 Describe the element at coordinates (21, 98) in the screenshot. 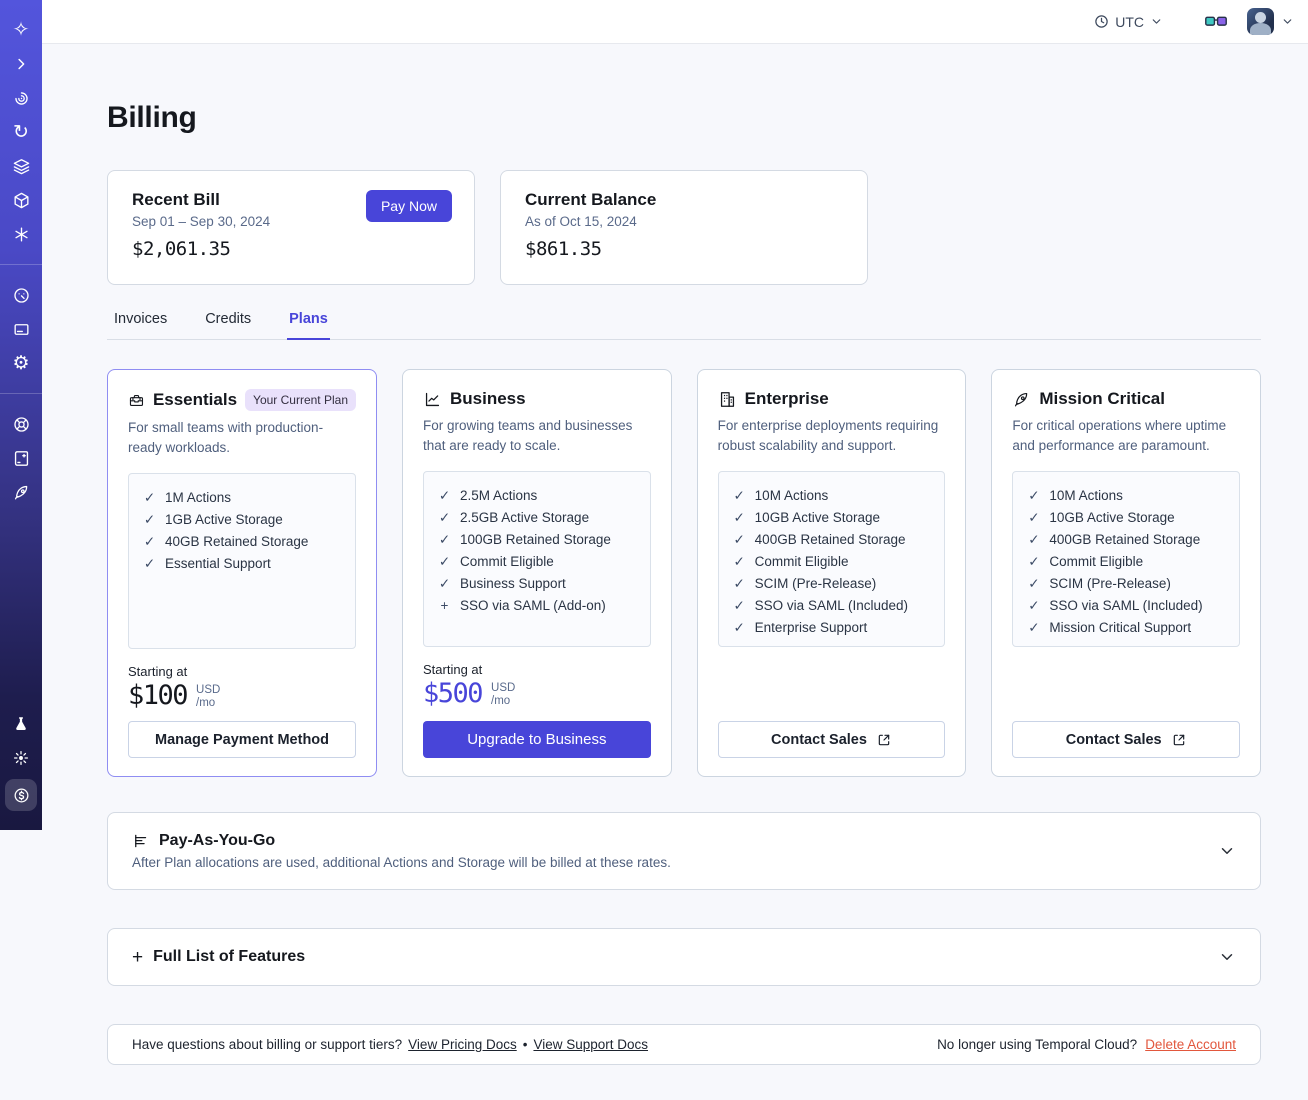

I see `namespaces-icon` at that location.